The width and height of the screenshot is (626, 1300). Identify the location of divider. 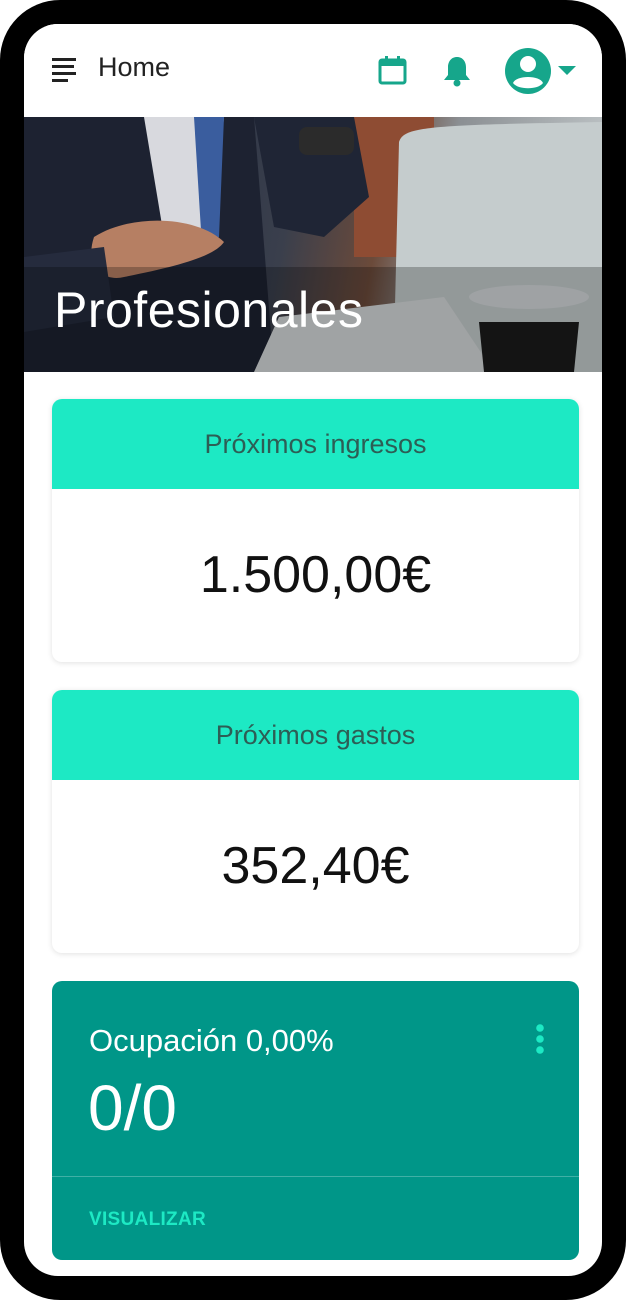
(315, 1176).